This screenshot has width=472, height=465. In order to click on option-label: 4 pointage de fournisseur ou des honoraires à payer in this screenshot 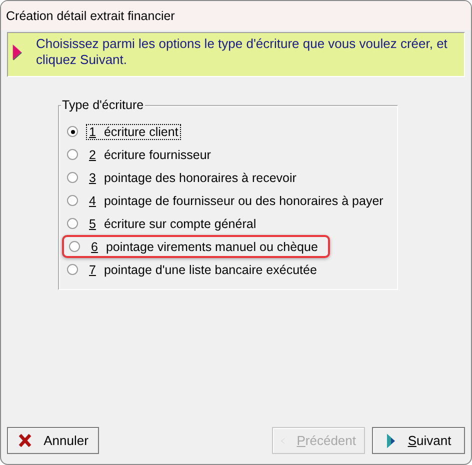, I will do `click(236, 200)`.